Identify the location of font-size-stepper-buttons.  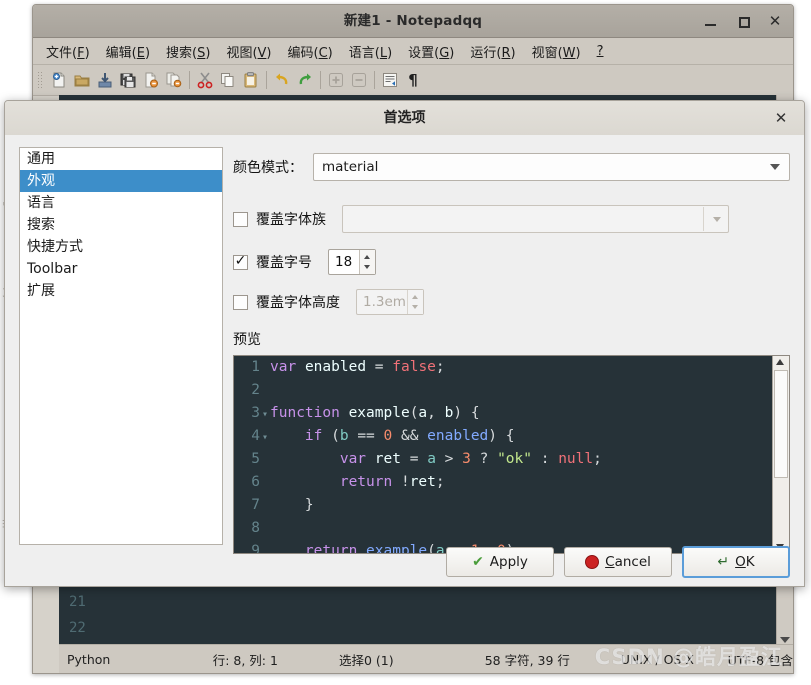
(367, 262).